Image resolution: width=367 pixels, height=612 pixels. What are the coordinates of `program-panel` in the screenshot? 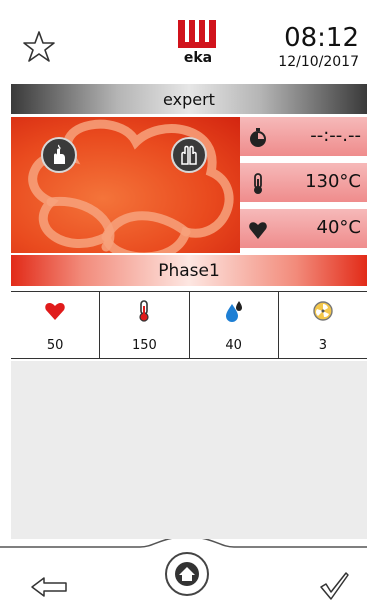 It's located at (125, 185).